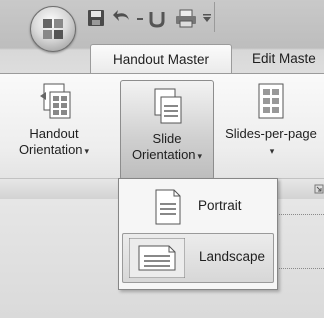 Image resolution: width=324 pixels, height=318 pixels. I want to click on portrait-icon, so click(168, 207).